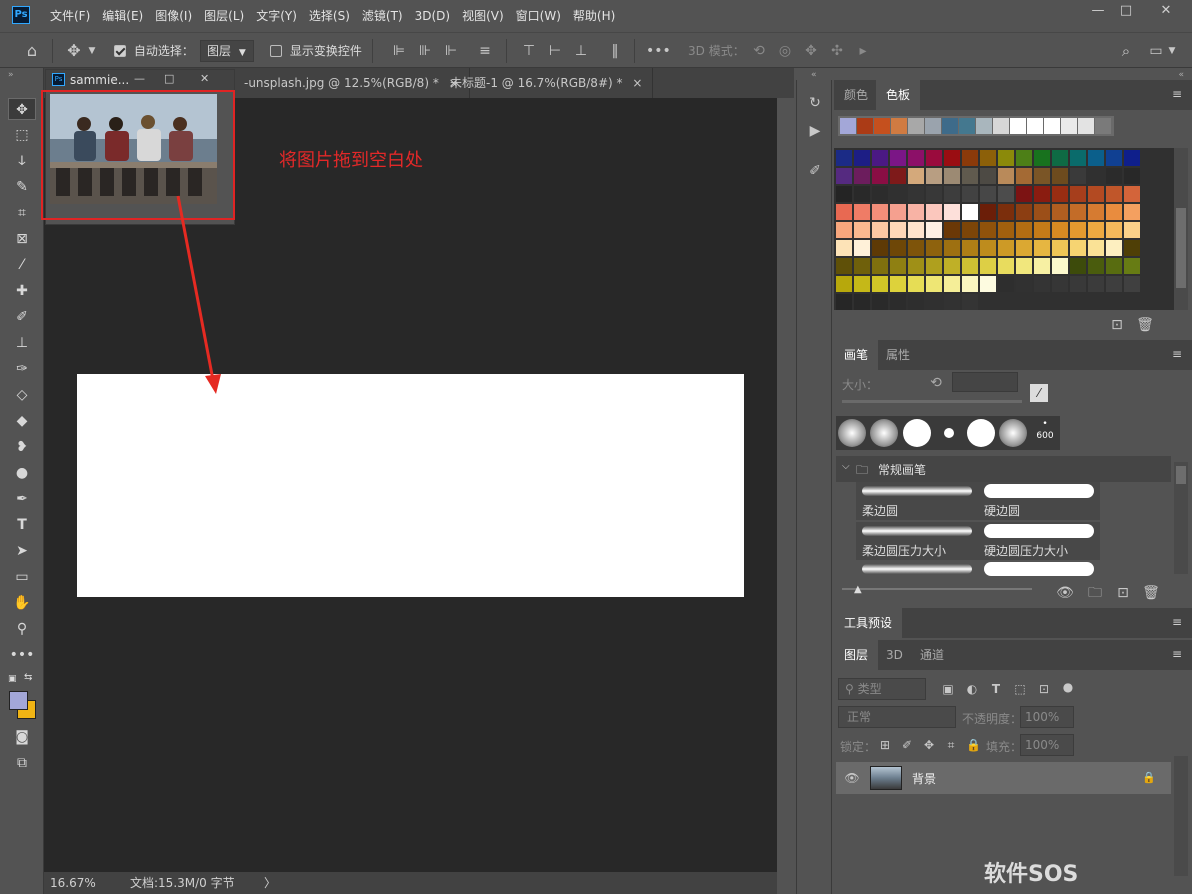 This screenshot has height=894, width=1192. I want to click on hard-round-preset, so click(917, 433).